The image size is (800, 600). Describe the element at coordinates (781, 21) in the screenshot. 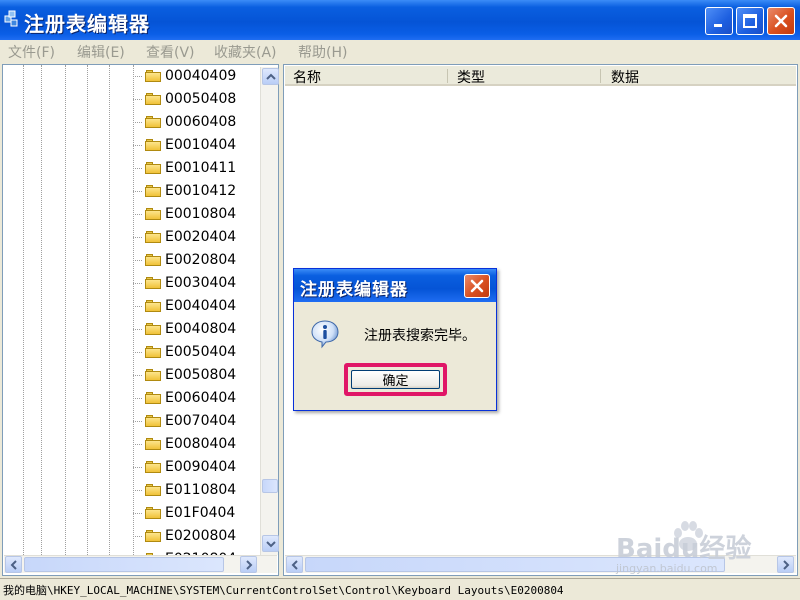

I see `close-button` at that location.